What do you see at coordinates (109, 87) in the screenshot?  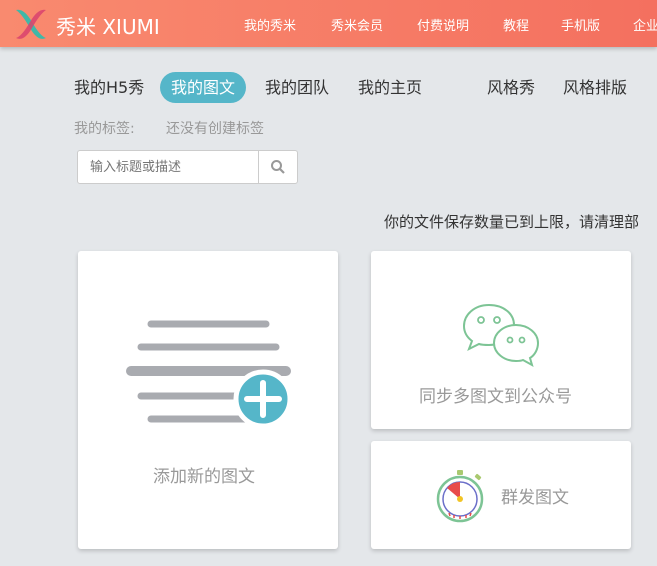 I see `tab-h5: 我的H5秀` at bounding box center [109, 87].